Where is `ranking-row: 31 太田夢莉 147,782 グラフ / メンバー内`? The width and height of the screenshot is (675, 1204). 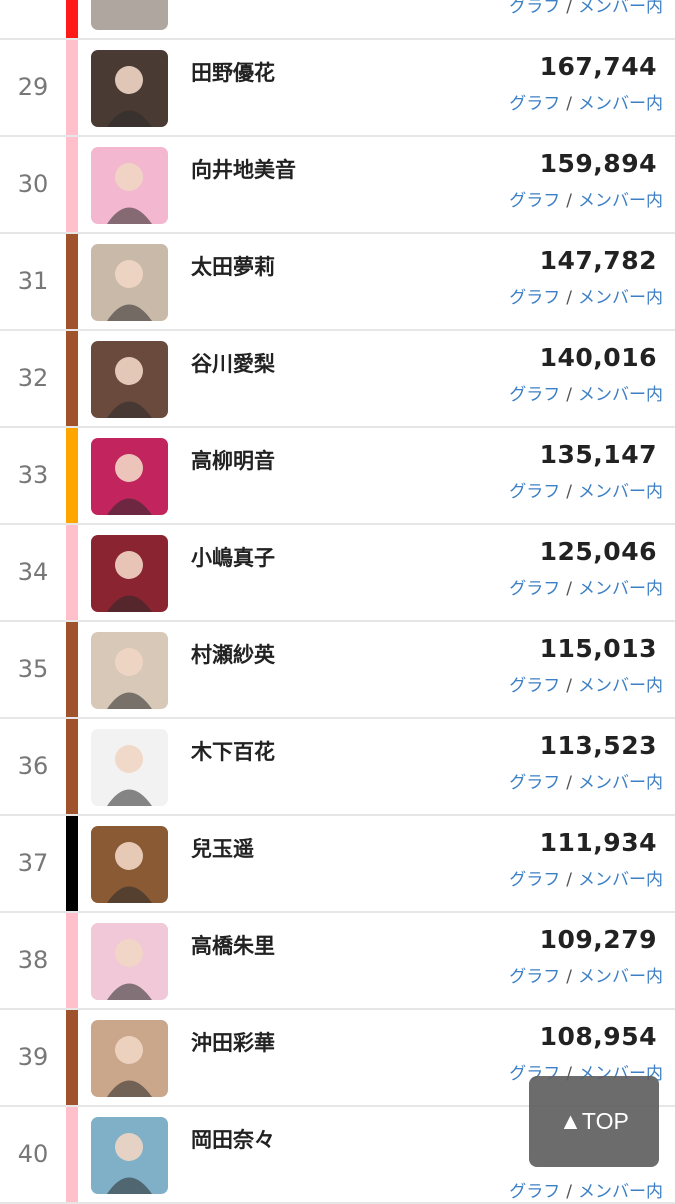
ranking-row: 31 太田夢莉 147,782 グラフ / メンバー内 is located at coordinates (337, 281).